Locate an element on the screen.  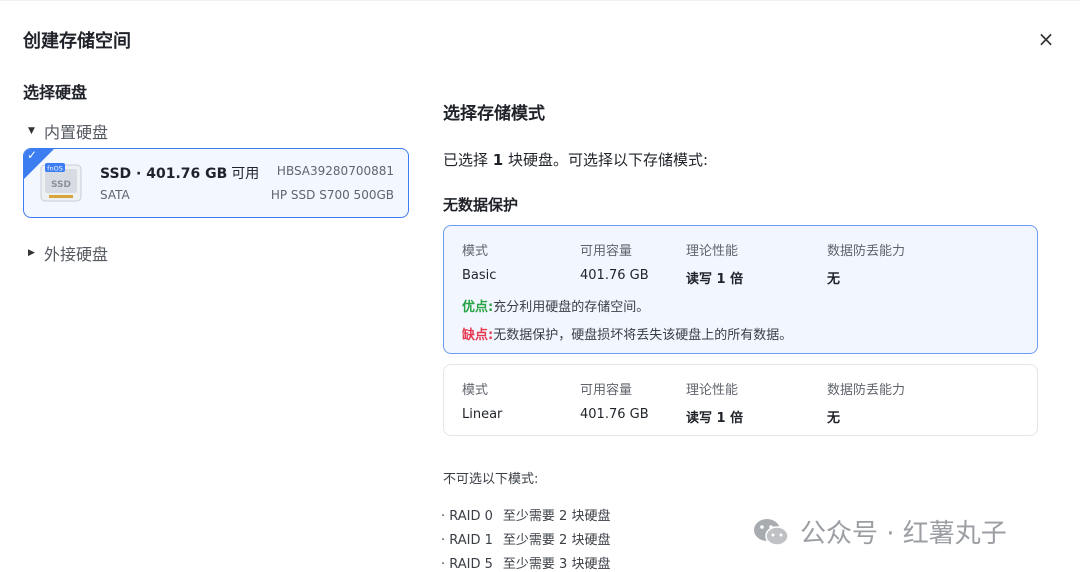
unavailable-mode-raid1: · RAID 1 至少需要 2 块硬盘 is located at coordinates (525, 538).